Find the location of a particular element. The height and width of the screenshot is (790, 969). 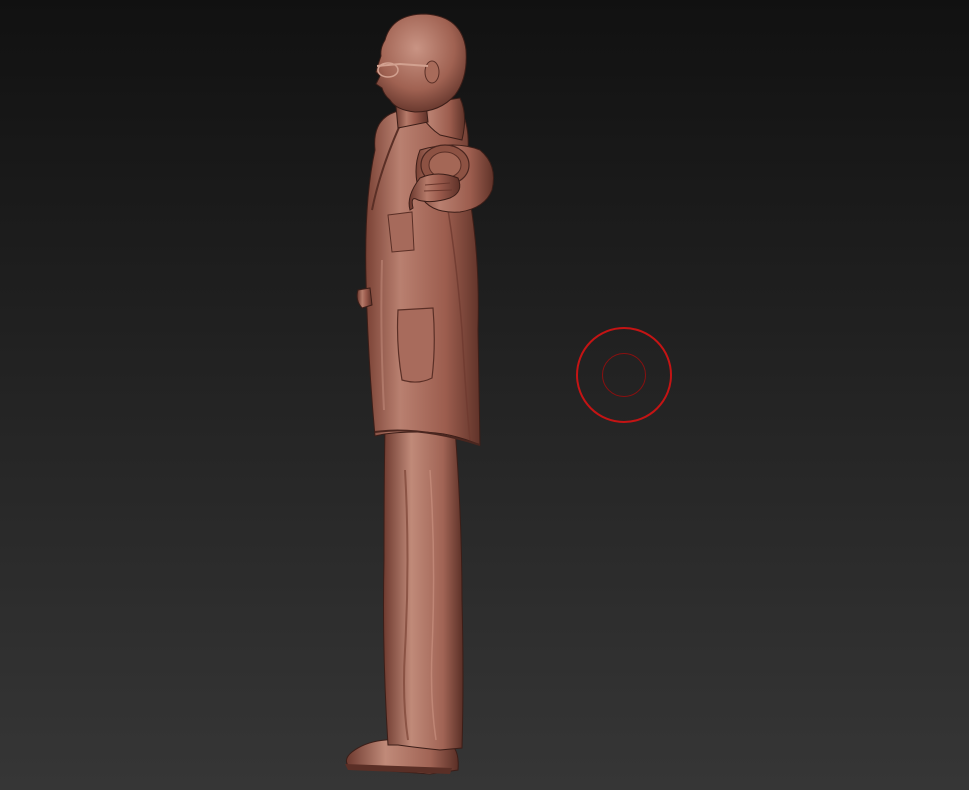

trousers is located at coordinates (423, 589).